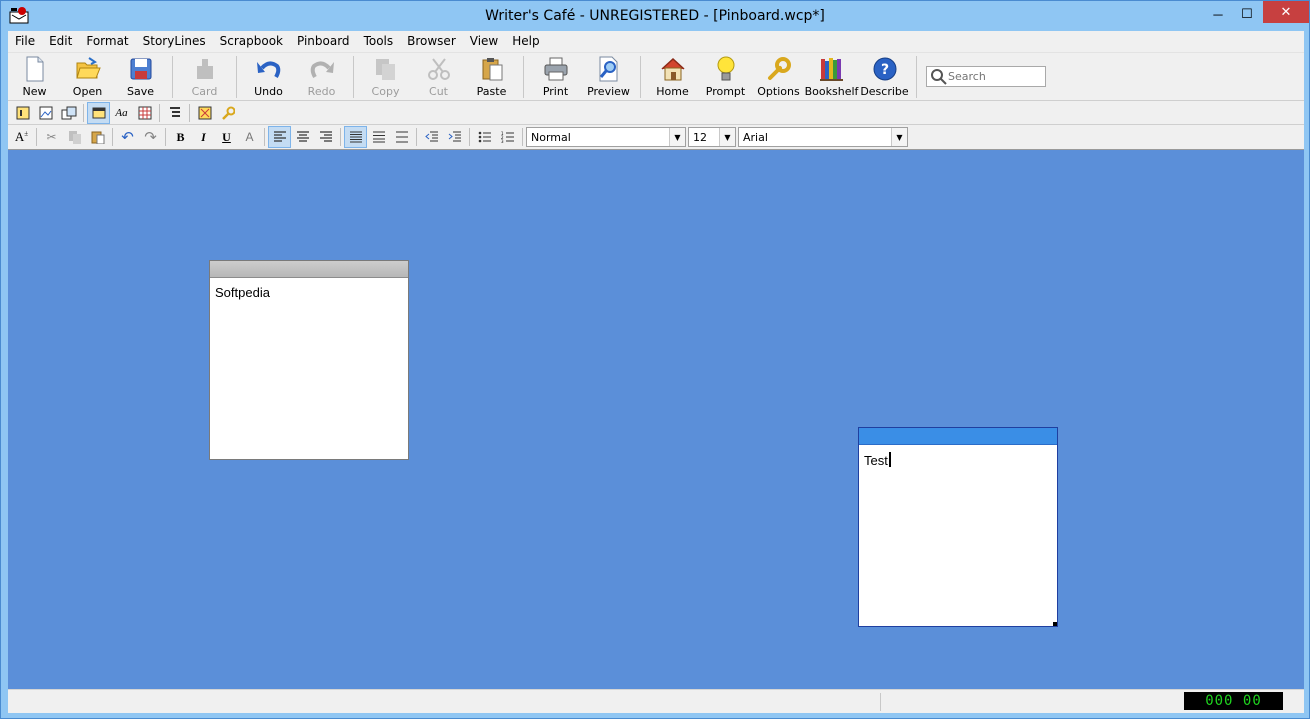 Image resolution: width=1310 pixels, height=719 pixels. Describe the element at coordinates (121, 113) in the screenshot. I see `font-style-button: Aa` at that location.